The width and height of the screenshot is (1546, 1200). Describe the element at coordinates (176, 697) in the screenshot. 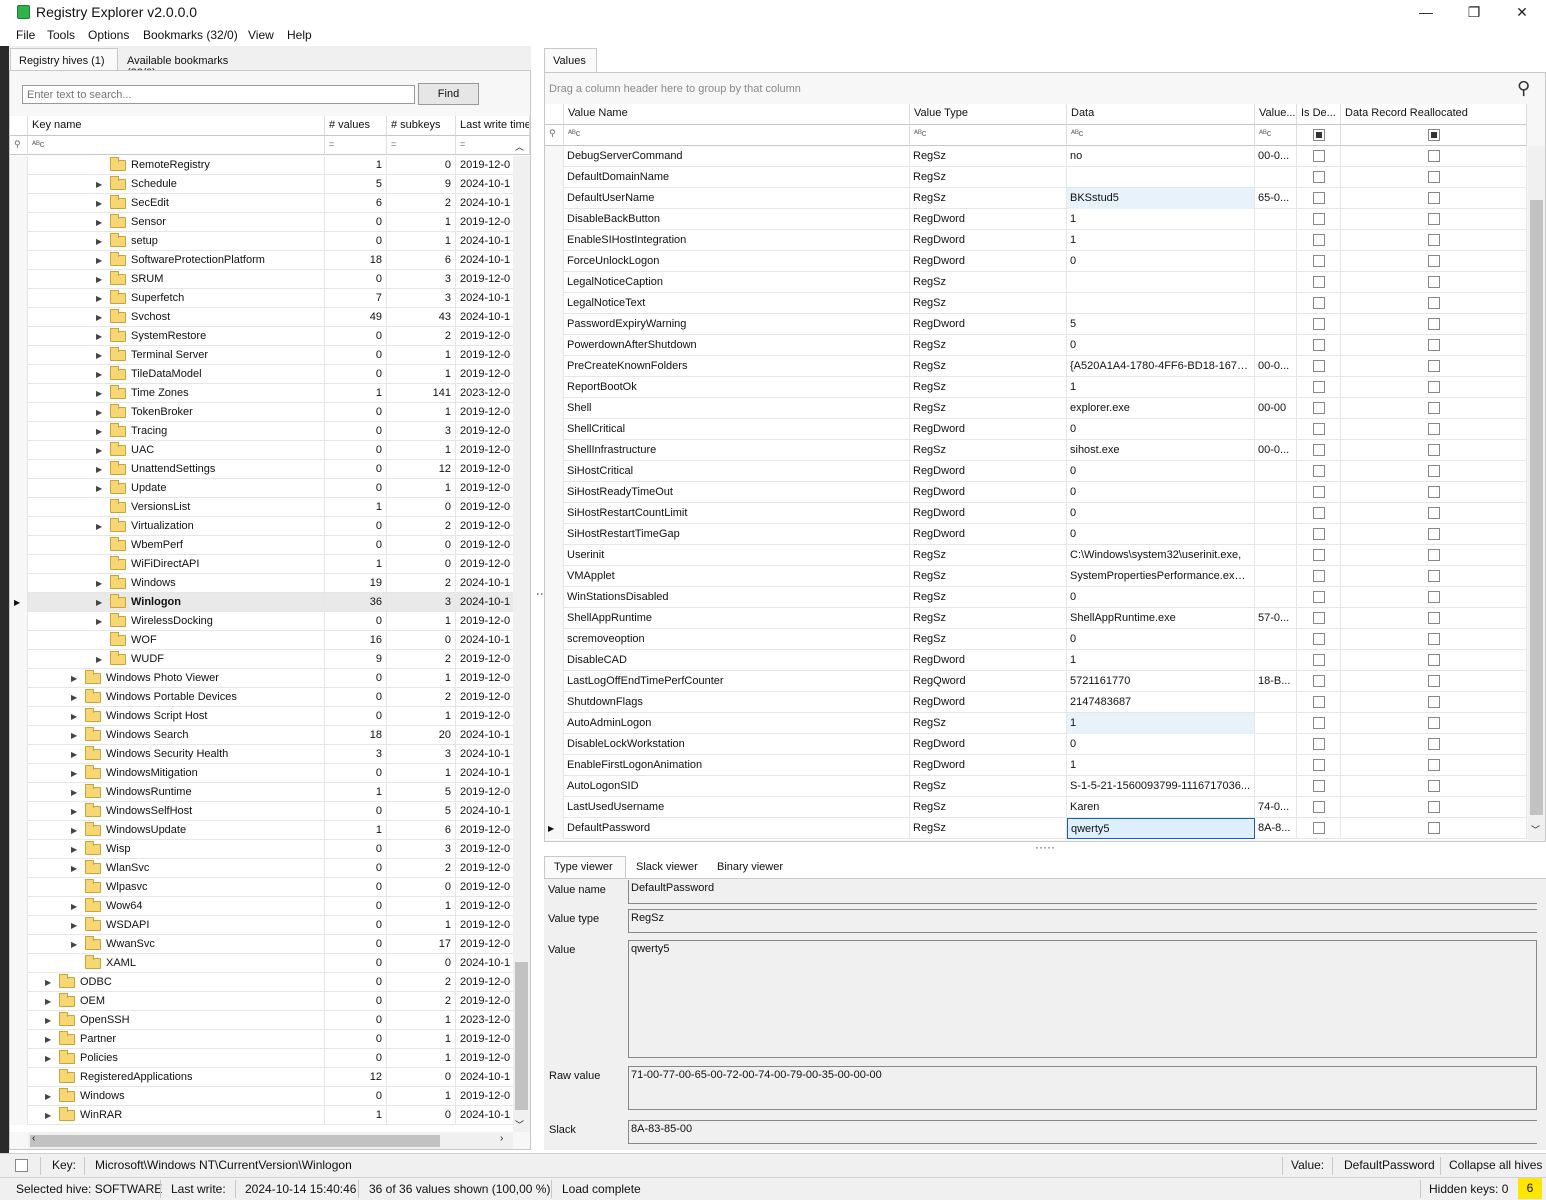

I see `tree-key-cell: ▶ Windows Portable Devices` at that location.